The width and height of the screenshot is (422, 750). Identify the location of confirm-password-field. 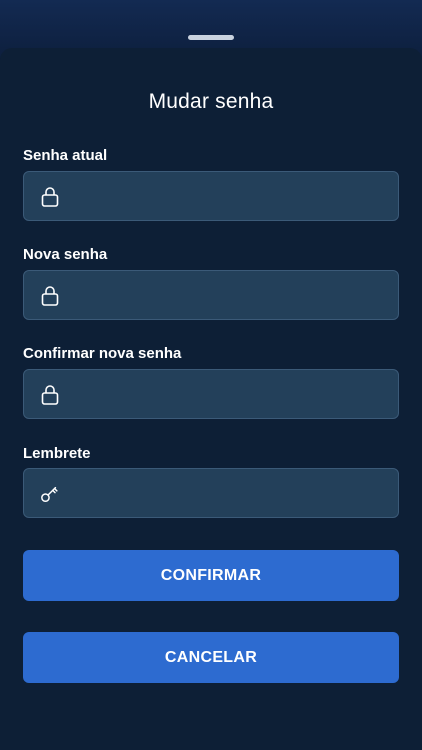
(211, 394).